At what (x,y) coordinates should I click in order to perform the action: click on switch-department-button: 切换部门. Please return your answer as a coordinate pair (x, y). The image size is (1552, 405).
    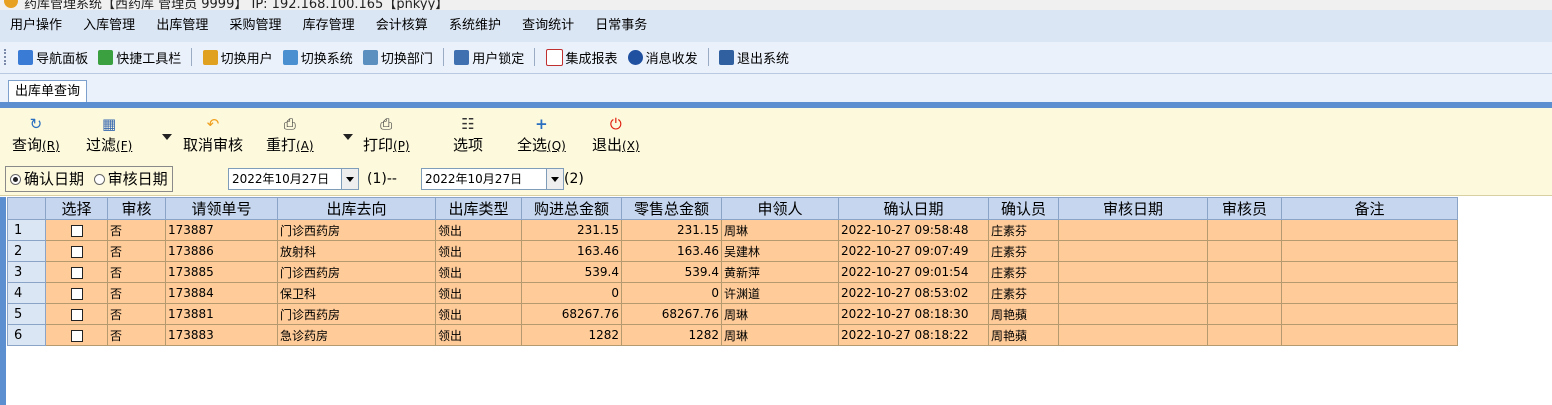
    Looking at the image, I should click on (398, 57).